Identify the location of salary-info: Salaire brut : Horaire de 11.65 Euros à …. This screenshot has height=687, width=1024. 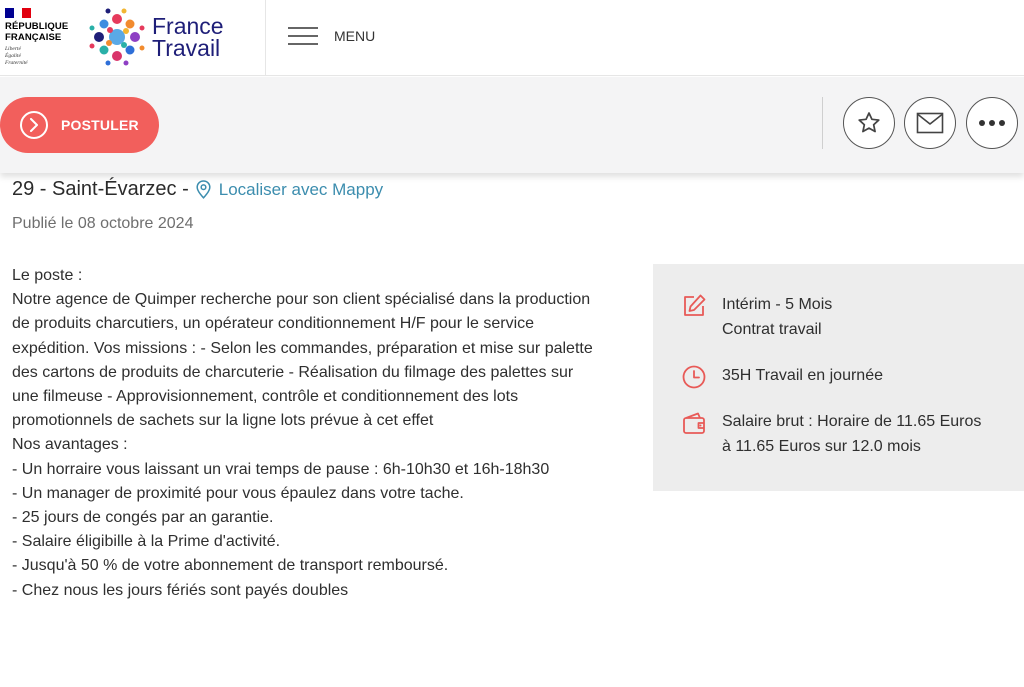
(836, 434).